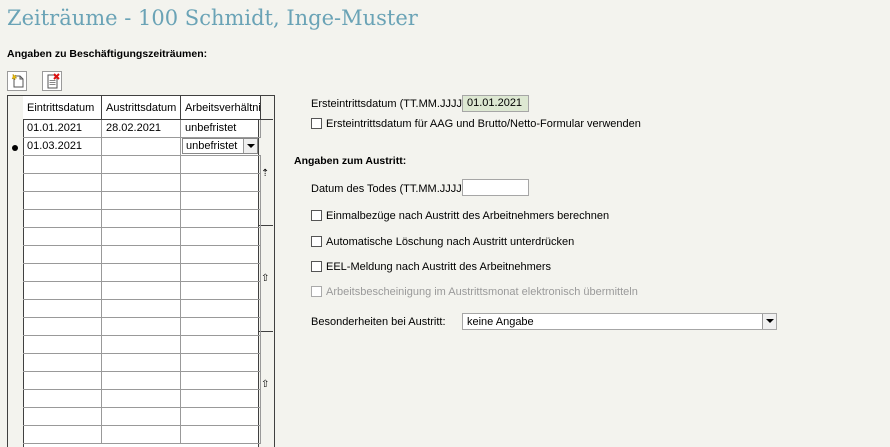  Describe the element at coordinates (17, 81) in the screenshot. I see `new-record-button` at that location.